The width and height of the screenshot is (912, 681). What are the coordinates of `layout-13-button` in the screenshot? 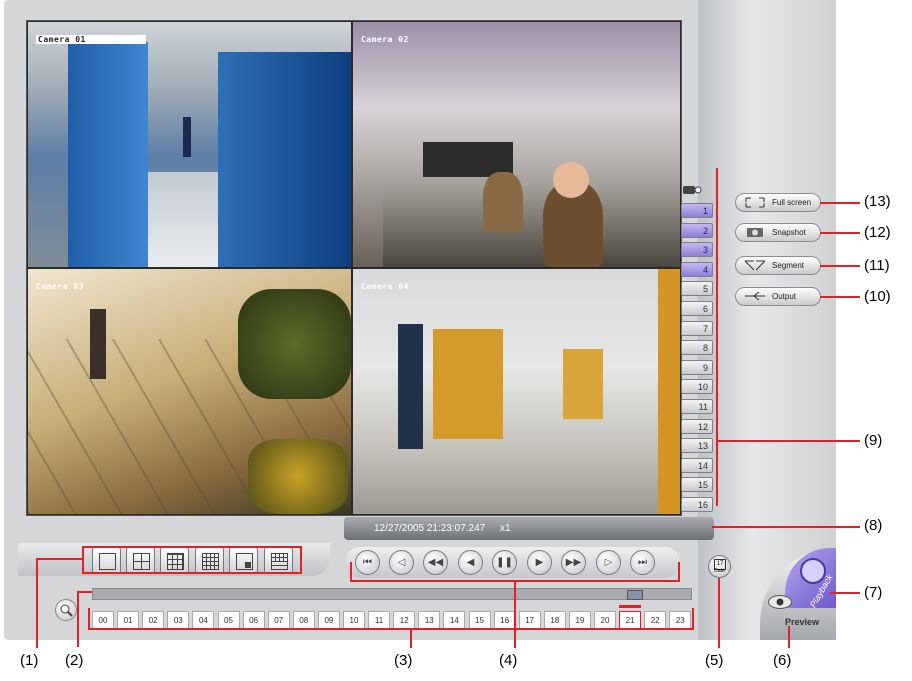 It's located at (278, 560).